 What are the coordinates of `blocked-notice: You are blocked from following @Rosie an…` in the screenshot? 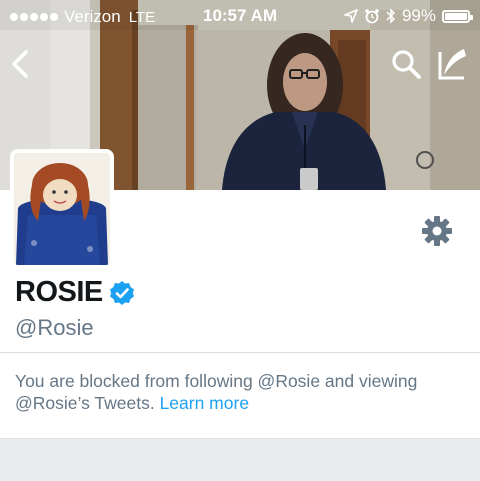 It's located at (240, 392).